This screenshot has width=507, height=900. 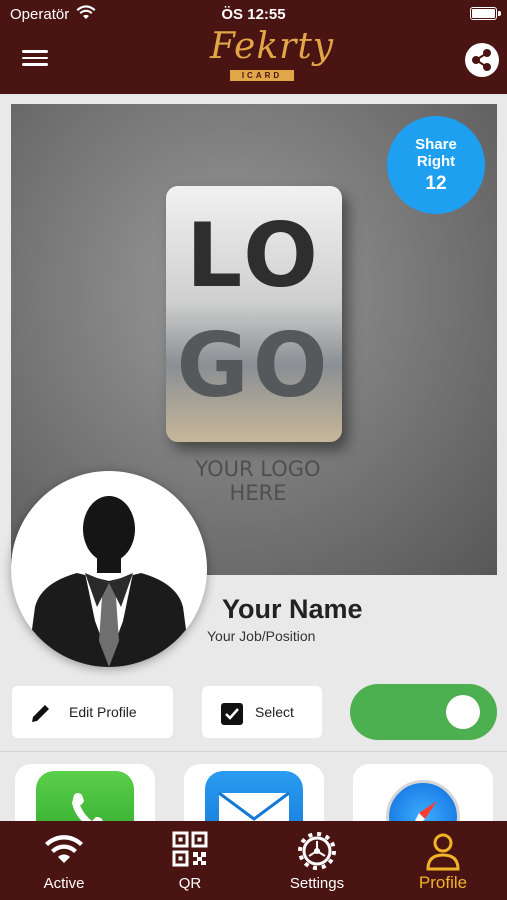 I want to click on share-right-count: 12, so click(x=436, y=183).